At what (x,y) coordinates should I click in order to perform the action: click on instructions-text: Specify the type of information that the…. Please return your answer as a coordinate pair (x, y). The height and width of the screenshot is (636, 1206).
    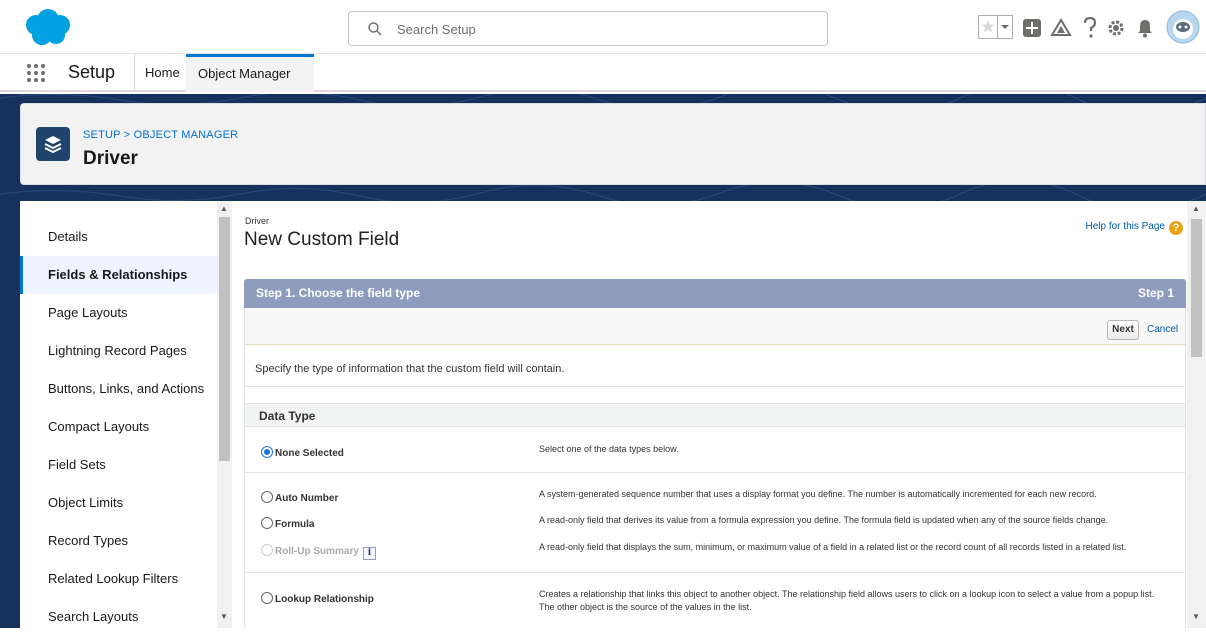
    Looking at the image, I should click on (410, 369).